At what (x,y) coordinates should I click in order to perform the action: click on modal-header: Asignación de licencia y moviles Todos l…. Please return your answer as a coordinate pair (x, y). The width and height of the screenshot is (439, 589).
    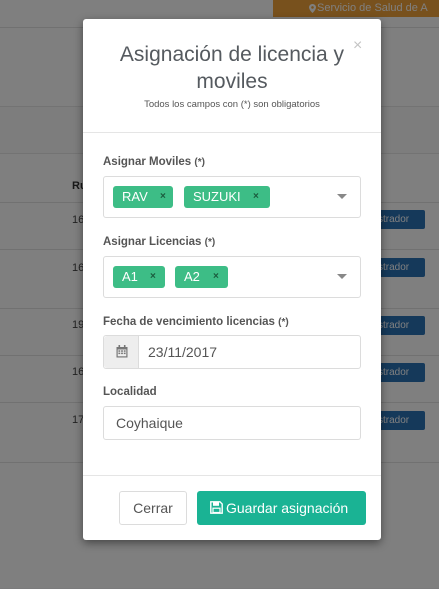
    Looking at the image, I should click on (232, 76).